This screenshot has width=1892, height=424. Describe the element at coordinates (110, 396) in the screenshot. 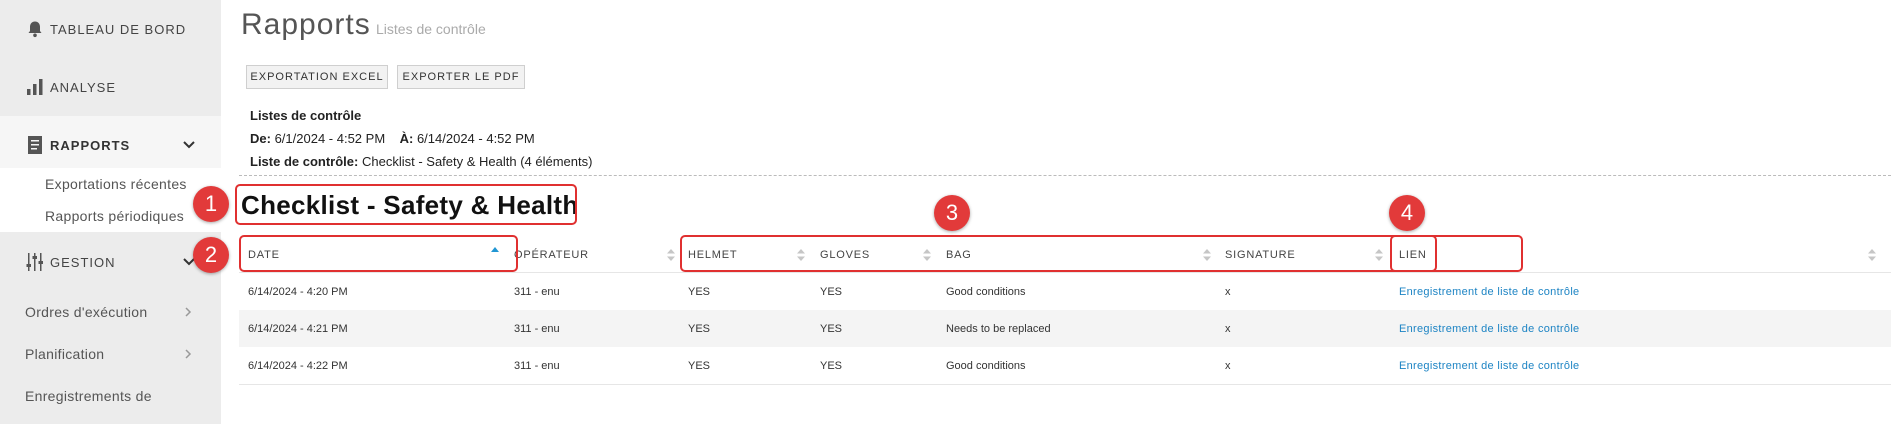

I see `sidebar-item-records: Enregistrements de` at that location.